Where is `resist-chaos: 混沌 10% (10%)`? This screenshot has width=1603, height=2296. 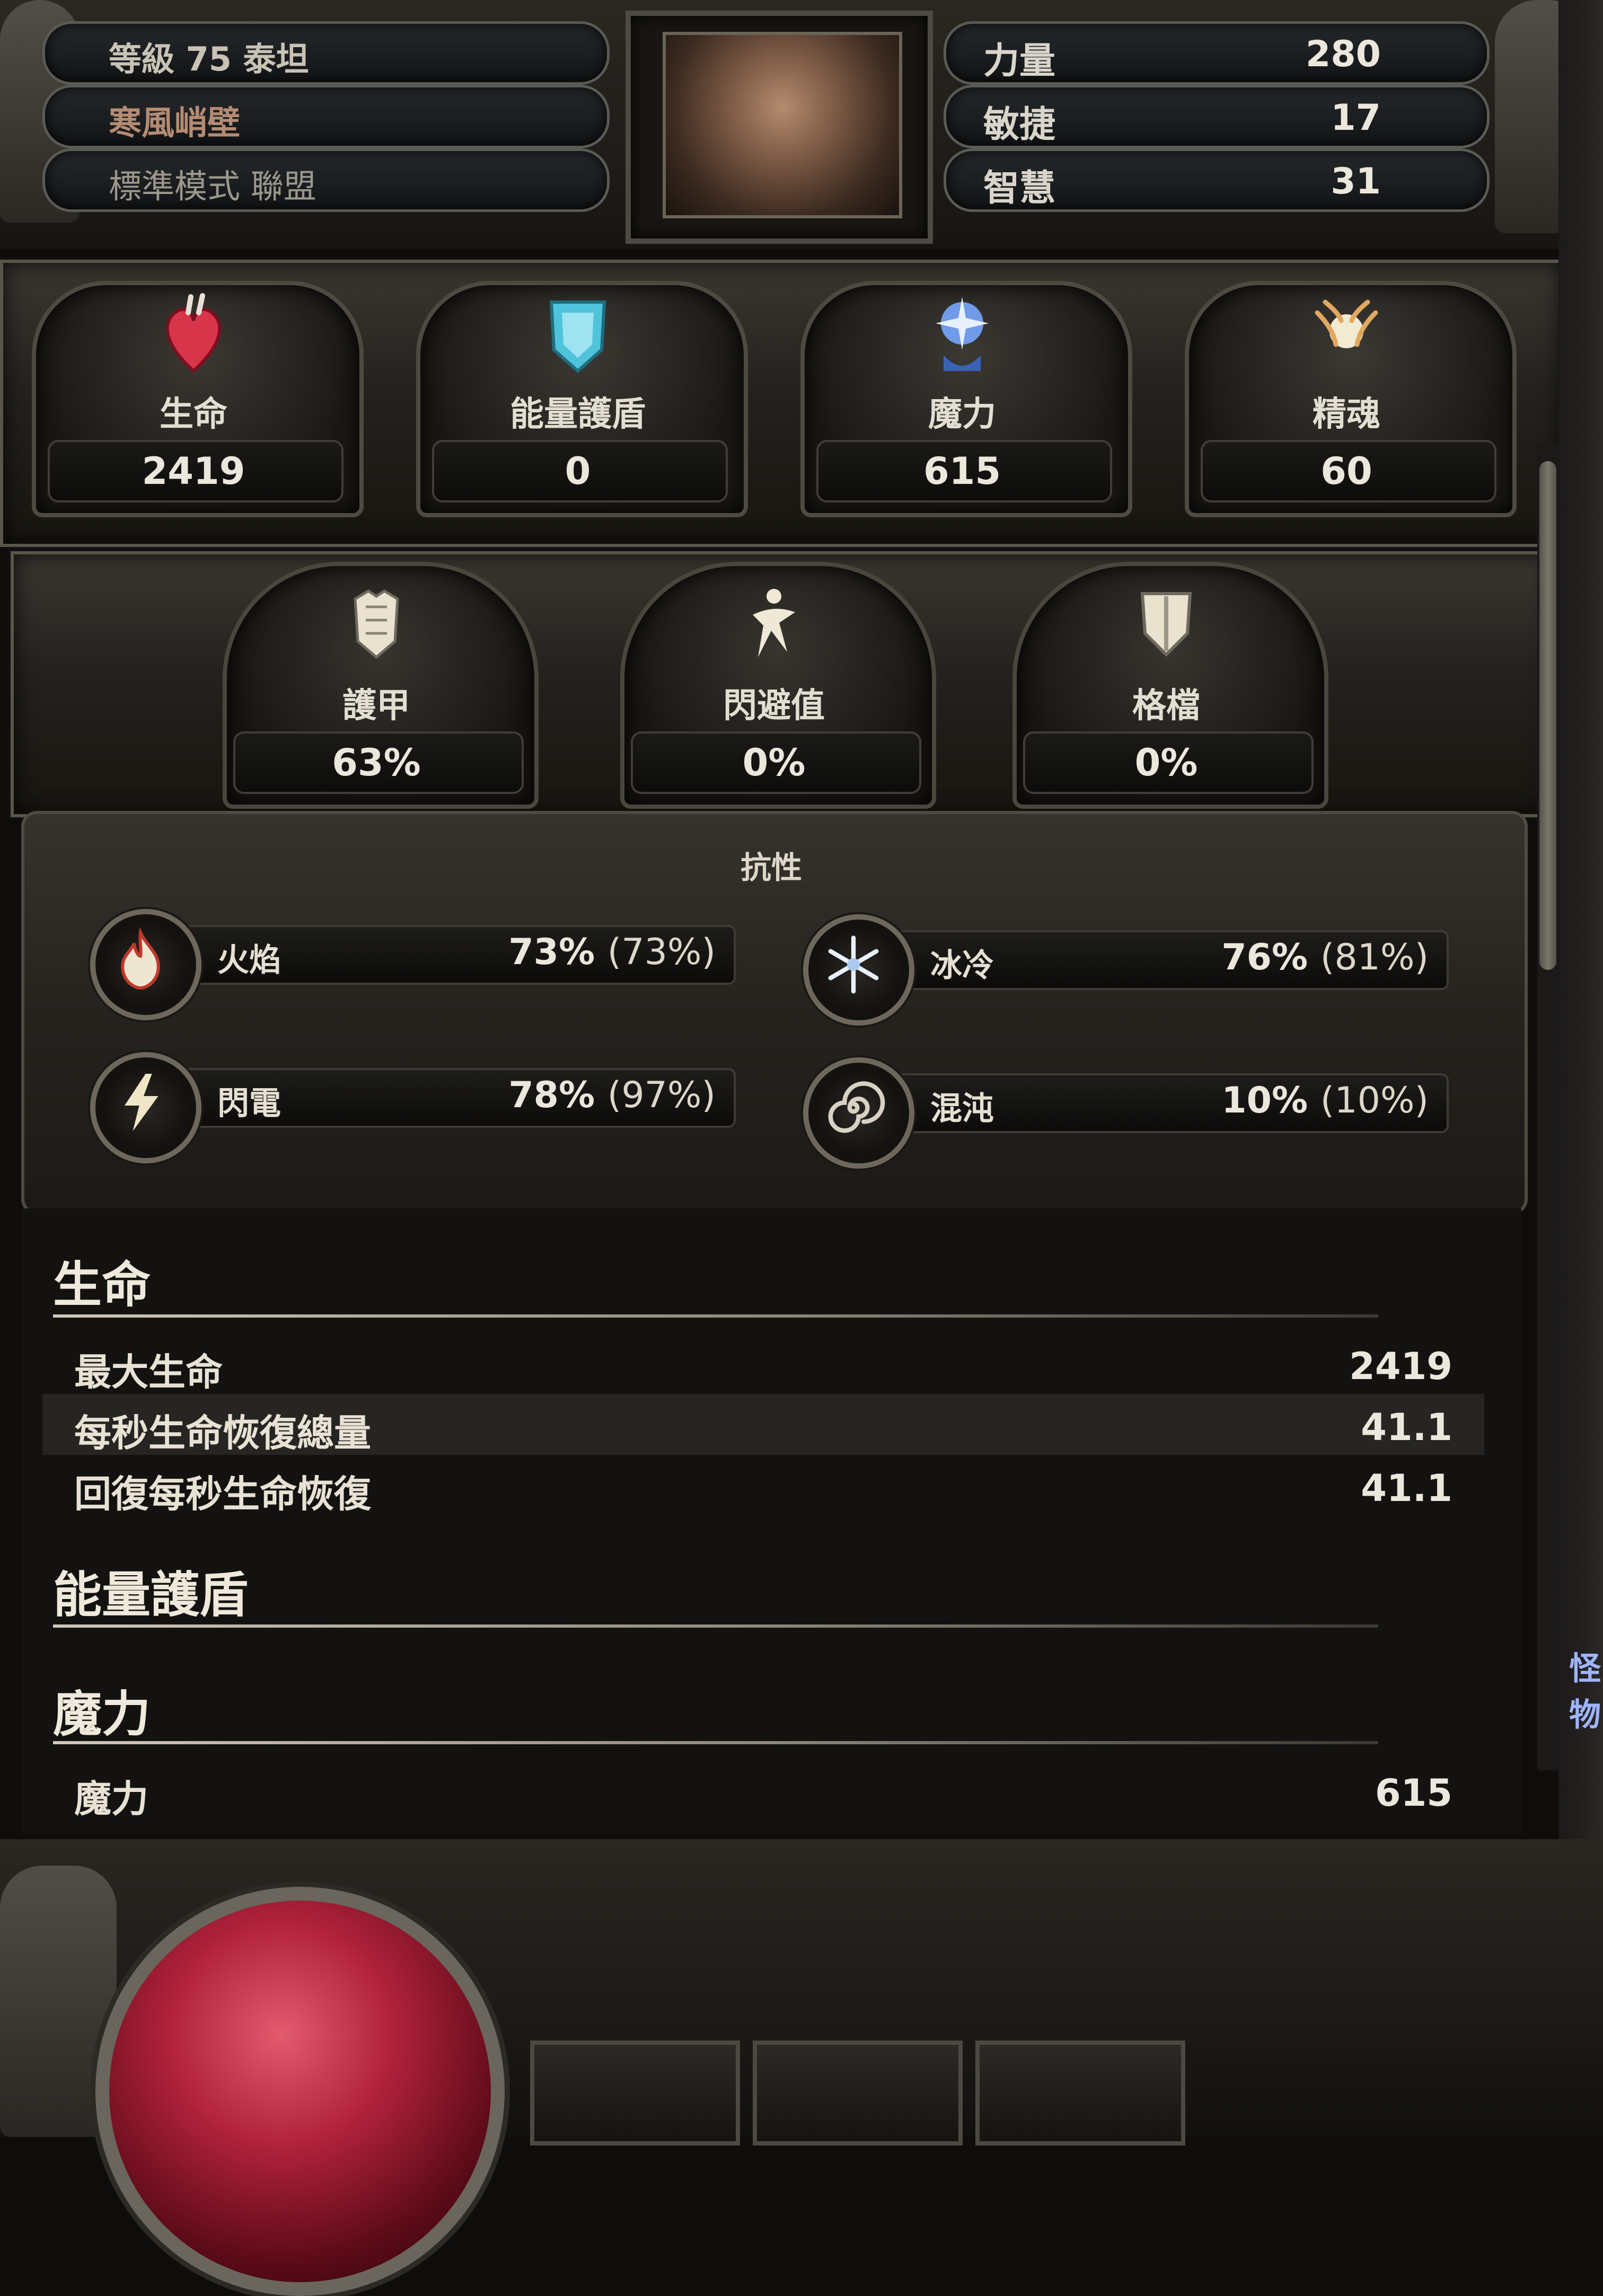 resist-chaos: 混沌 10% (10%) is located at coordinates (1126, 1113).